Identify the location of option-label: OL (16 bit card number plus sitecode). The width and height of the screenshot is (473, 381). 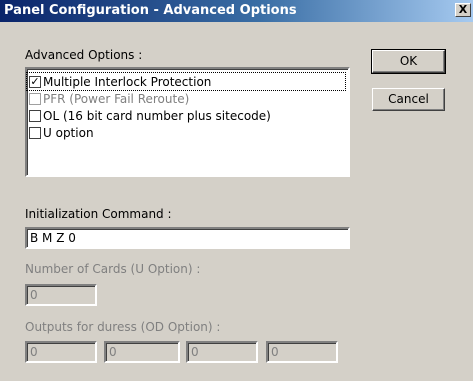
(157, 115).